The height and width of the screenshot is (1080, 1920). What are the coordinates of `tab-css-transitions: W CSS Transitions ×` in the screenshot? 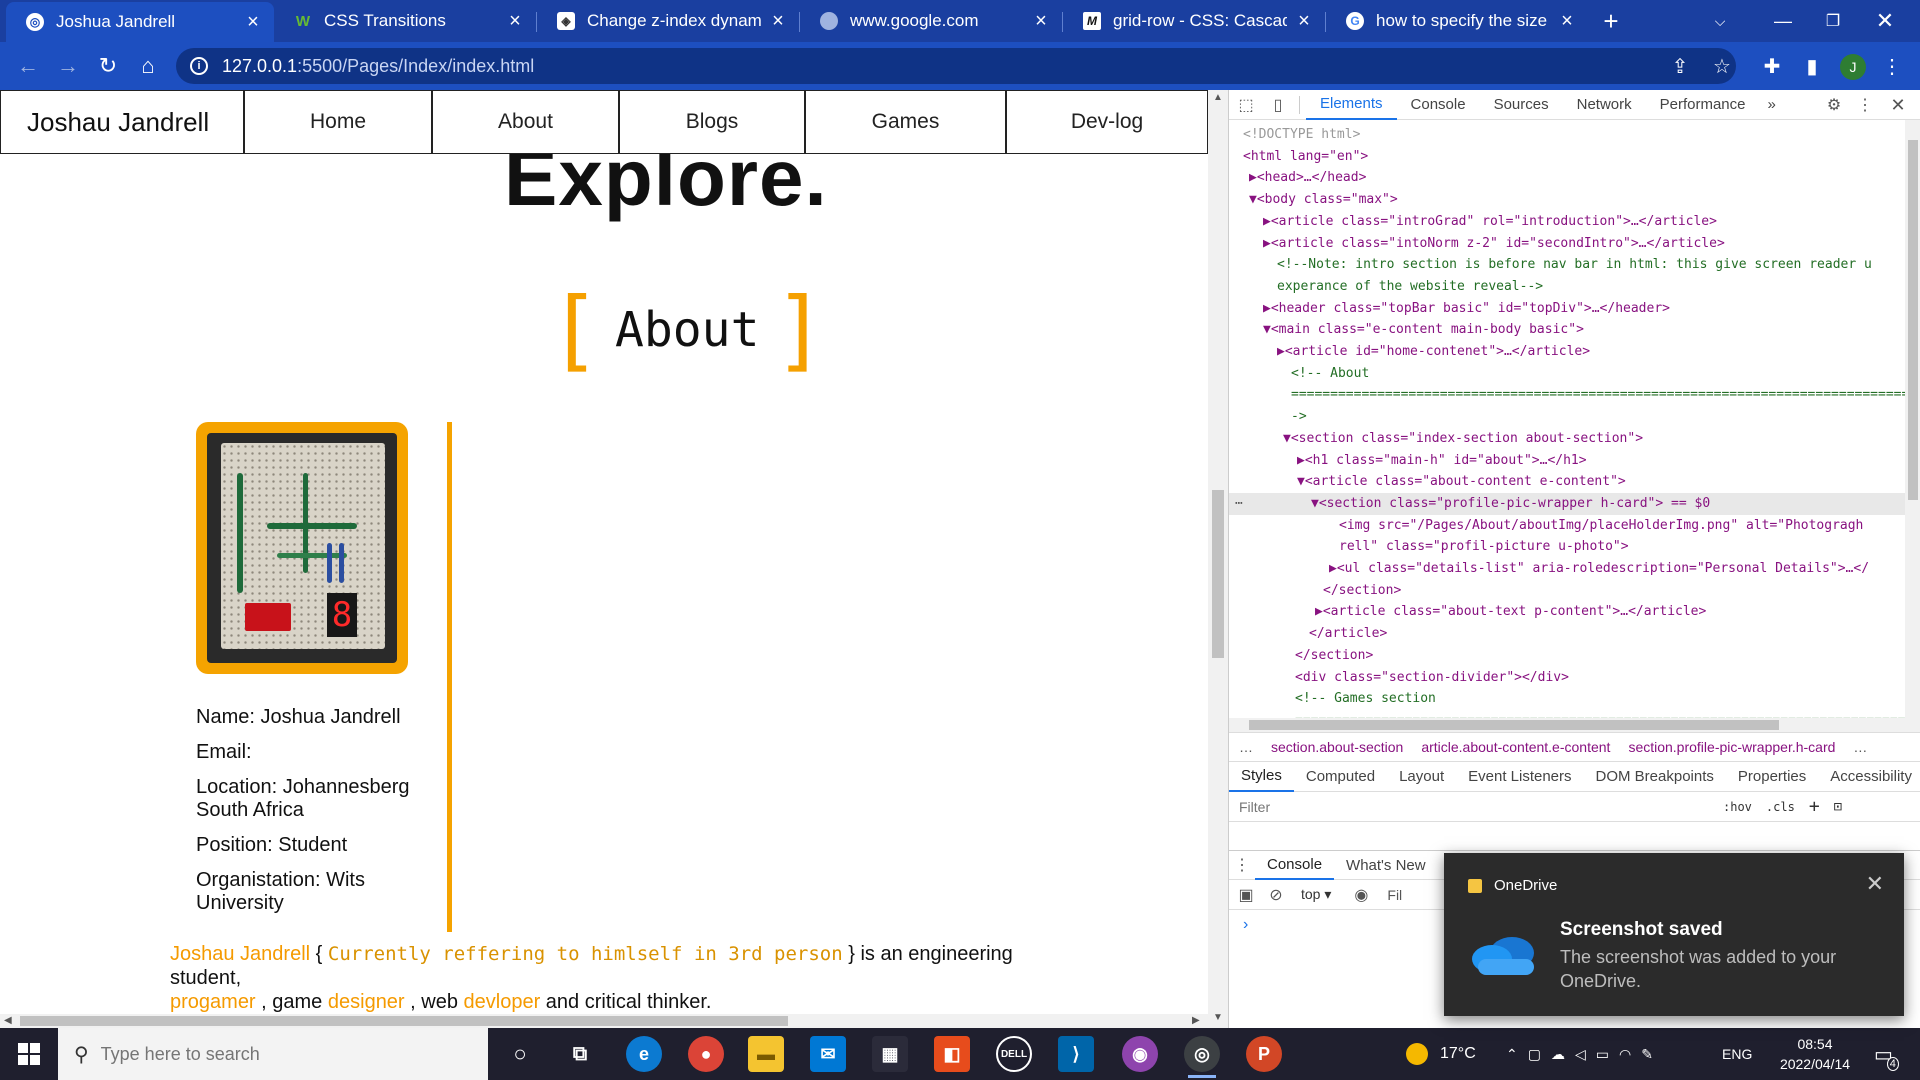 It's located at (405, 21).